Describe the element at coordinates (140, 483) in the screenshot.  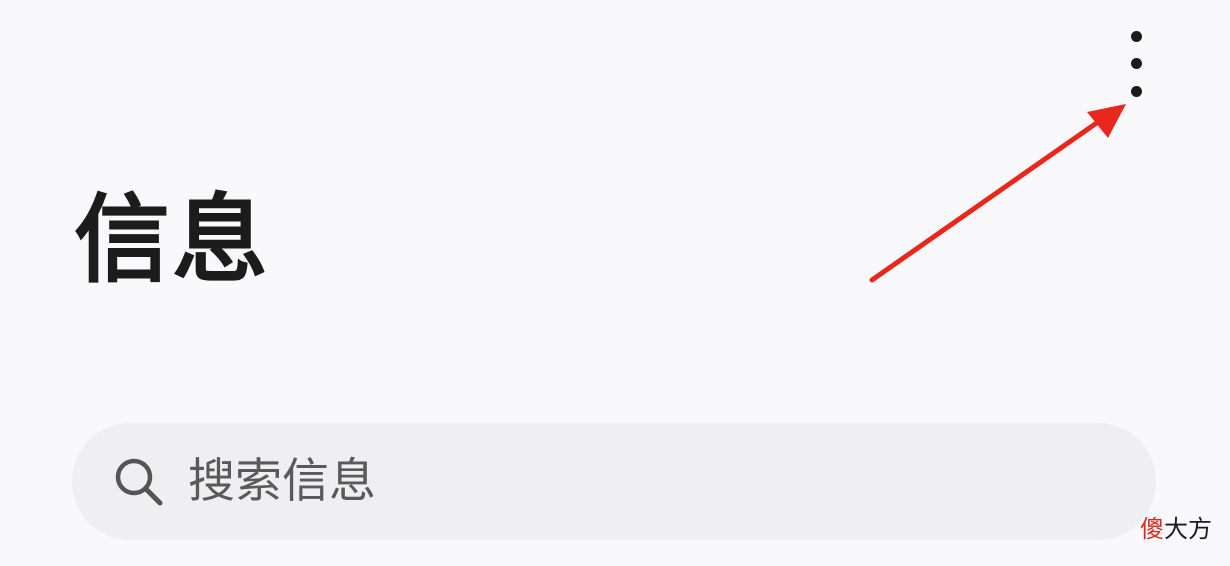
I see `search-icon` at that location.